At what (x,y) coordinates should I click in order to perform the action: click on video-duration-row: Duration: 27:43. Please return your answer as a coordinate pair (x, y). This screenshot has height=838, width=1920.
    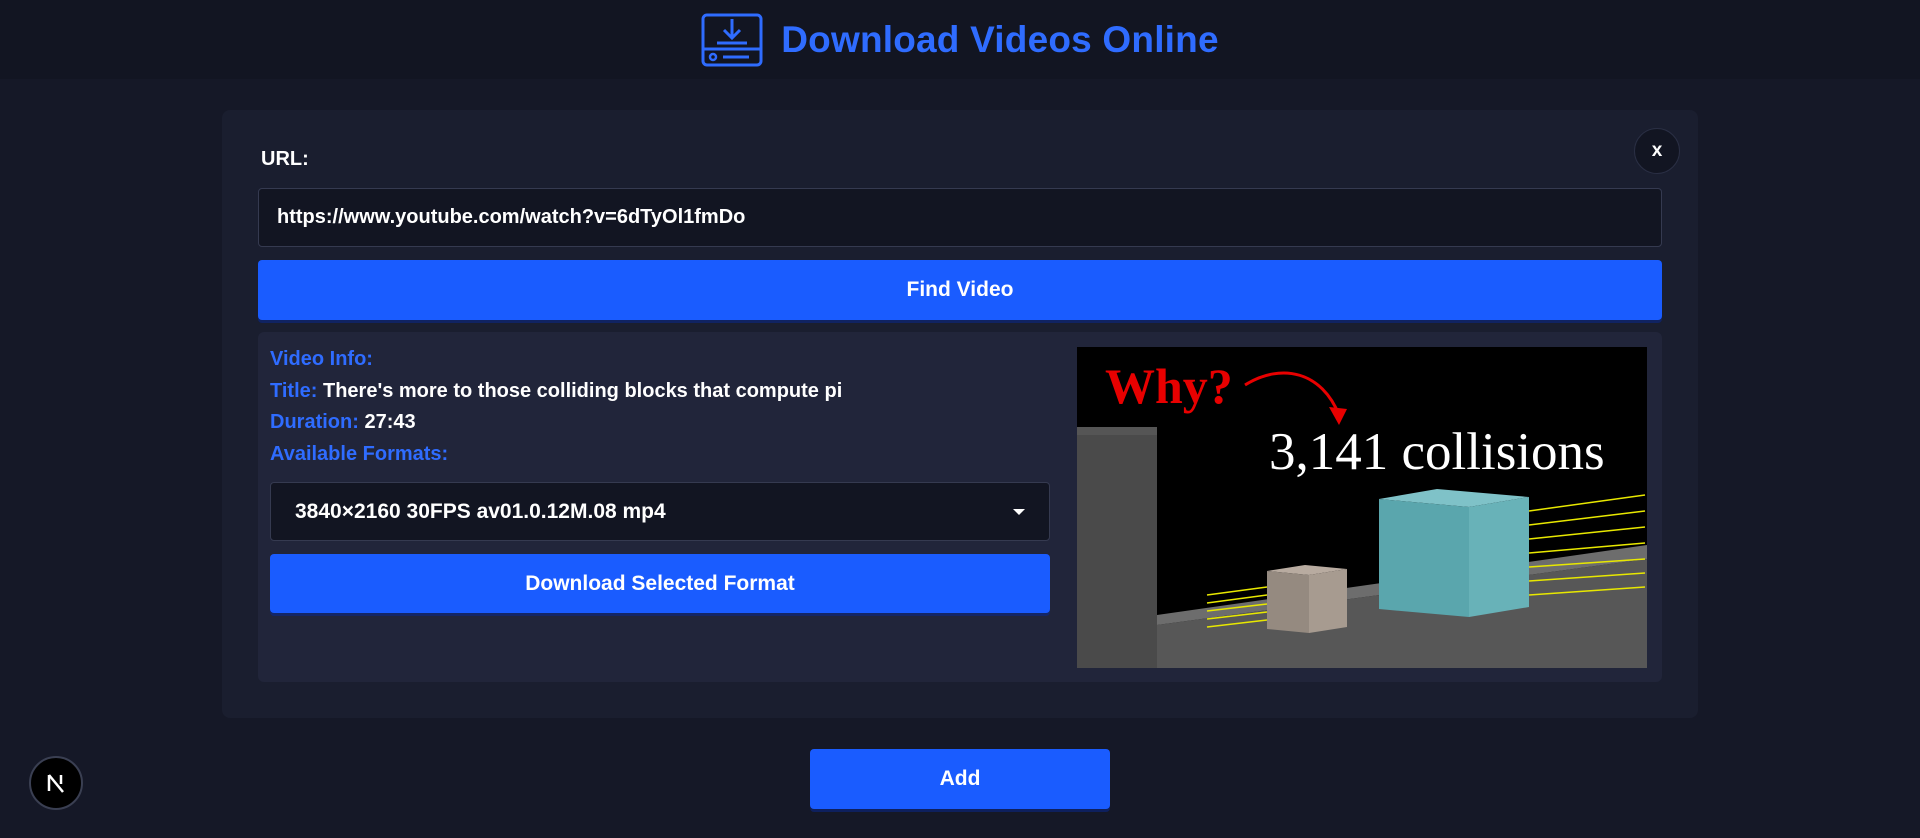
    Looking at the image, I should click on (343, 422).